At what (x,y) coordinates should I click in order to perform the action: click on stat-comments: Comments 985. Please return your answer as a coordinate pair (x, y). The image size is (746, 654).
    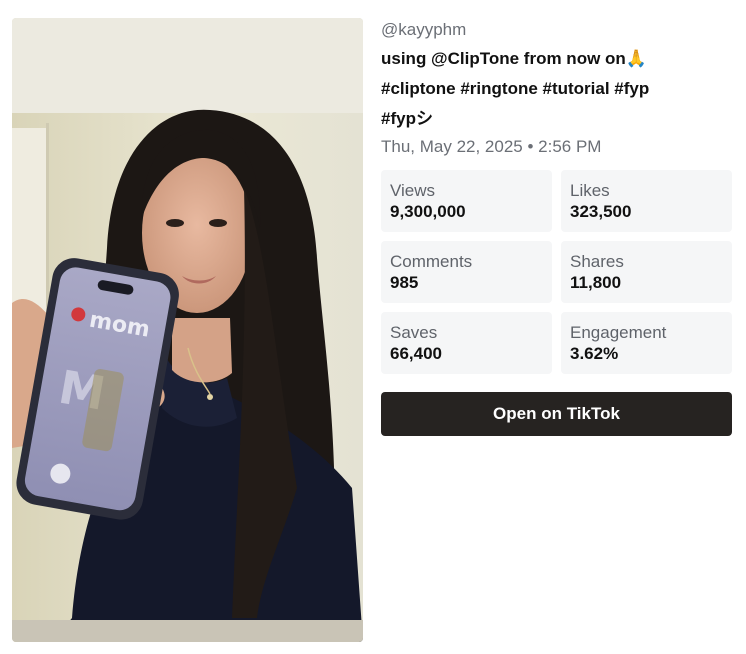
    Looking at the image, I should click on (466, 272).